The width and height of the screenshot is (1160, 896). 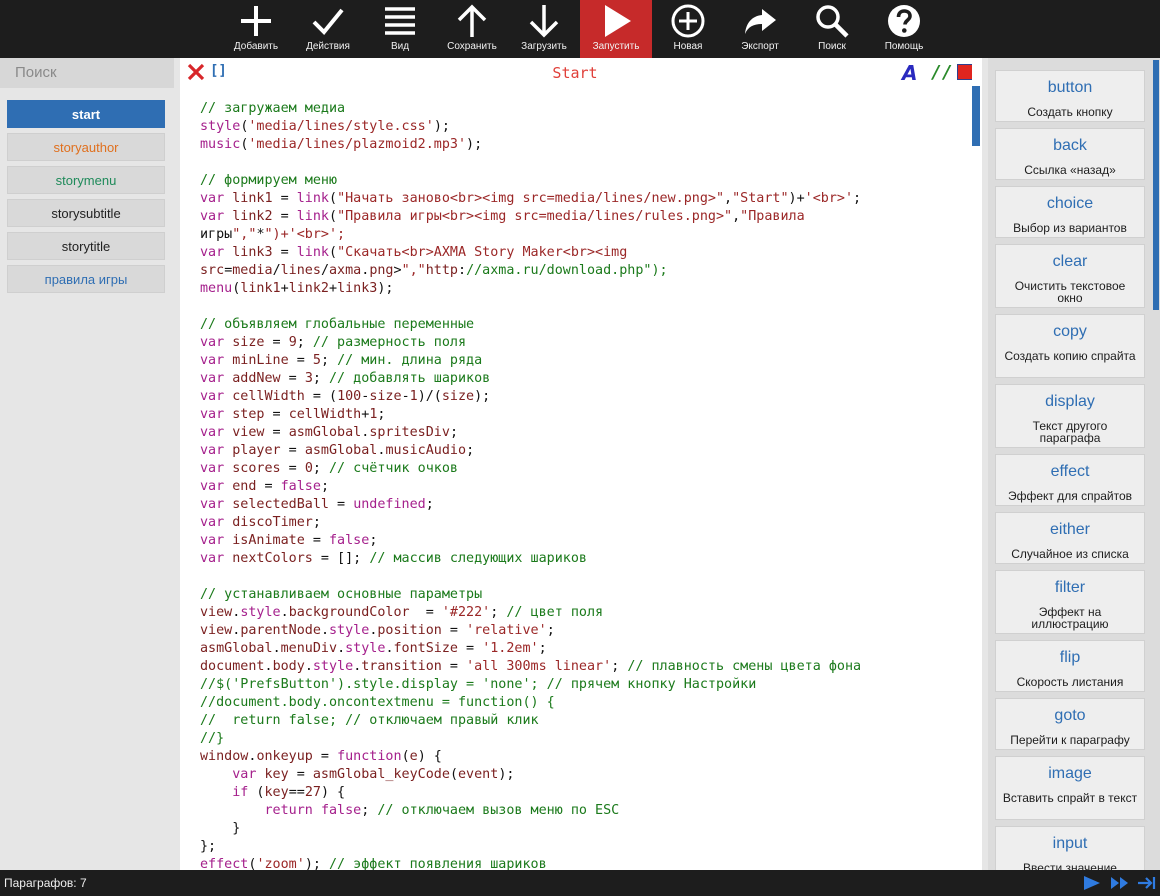 What do you see at coordinates (1120, 883) in the screenshot?
I see `fast-forward-icon` at bounding box center [1120, 883].